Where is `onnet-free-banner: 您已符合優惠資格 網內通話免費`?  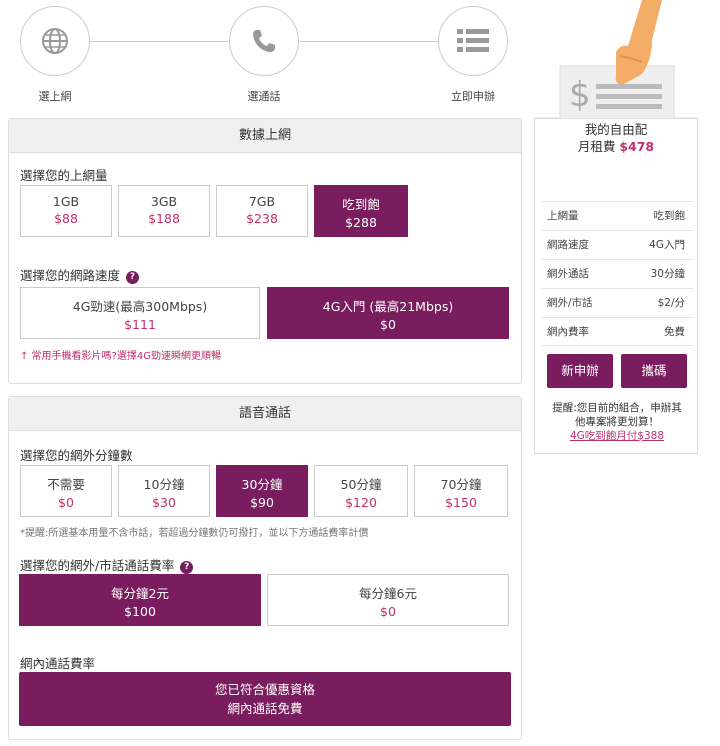 onnet-free-banner: 您已符合優惠資格 網內通話免費 is located at coordinates (265, 699).